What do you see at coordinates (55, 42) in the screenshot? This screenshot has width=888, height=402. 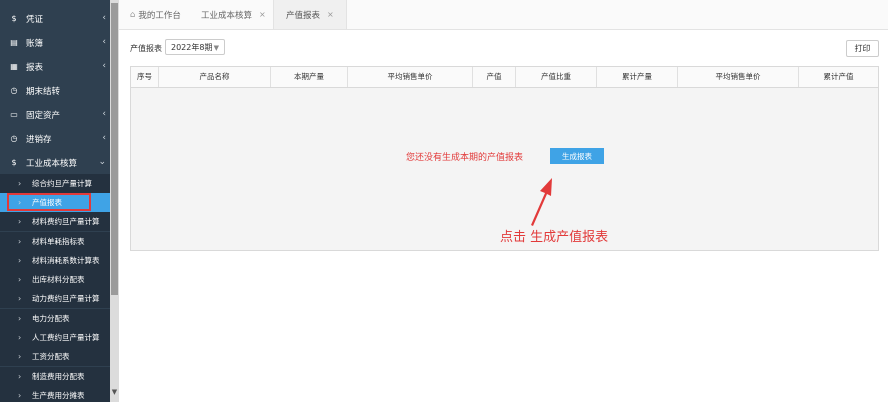 I see `nav-ledger: ▤ 账簿 ‹` at bounding box center [55, 42].